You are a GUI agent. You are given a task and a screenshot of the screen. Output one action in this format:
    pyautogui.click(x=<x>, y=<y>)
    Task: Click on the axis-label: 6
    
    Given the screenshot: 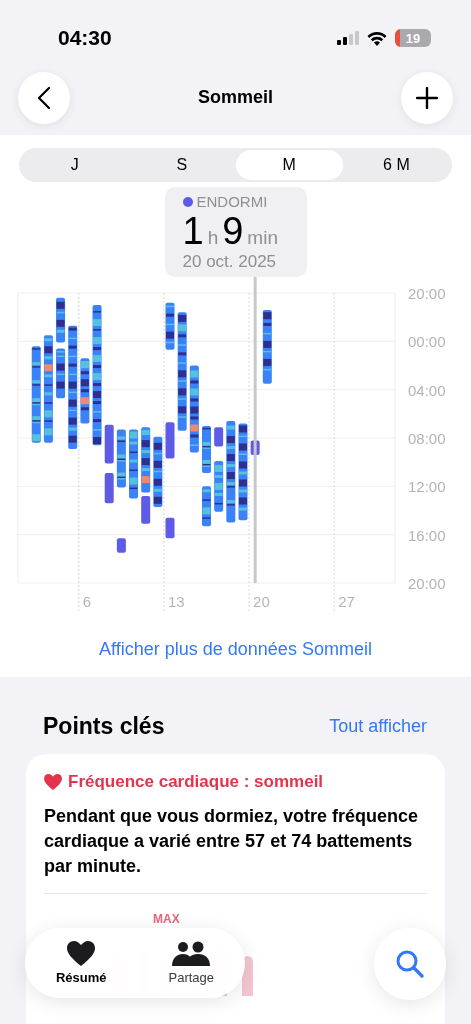 What is the action you would take?
    pyautogui.click(x=87, y=601)
    